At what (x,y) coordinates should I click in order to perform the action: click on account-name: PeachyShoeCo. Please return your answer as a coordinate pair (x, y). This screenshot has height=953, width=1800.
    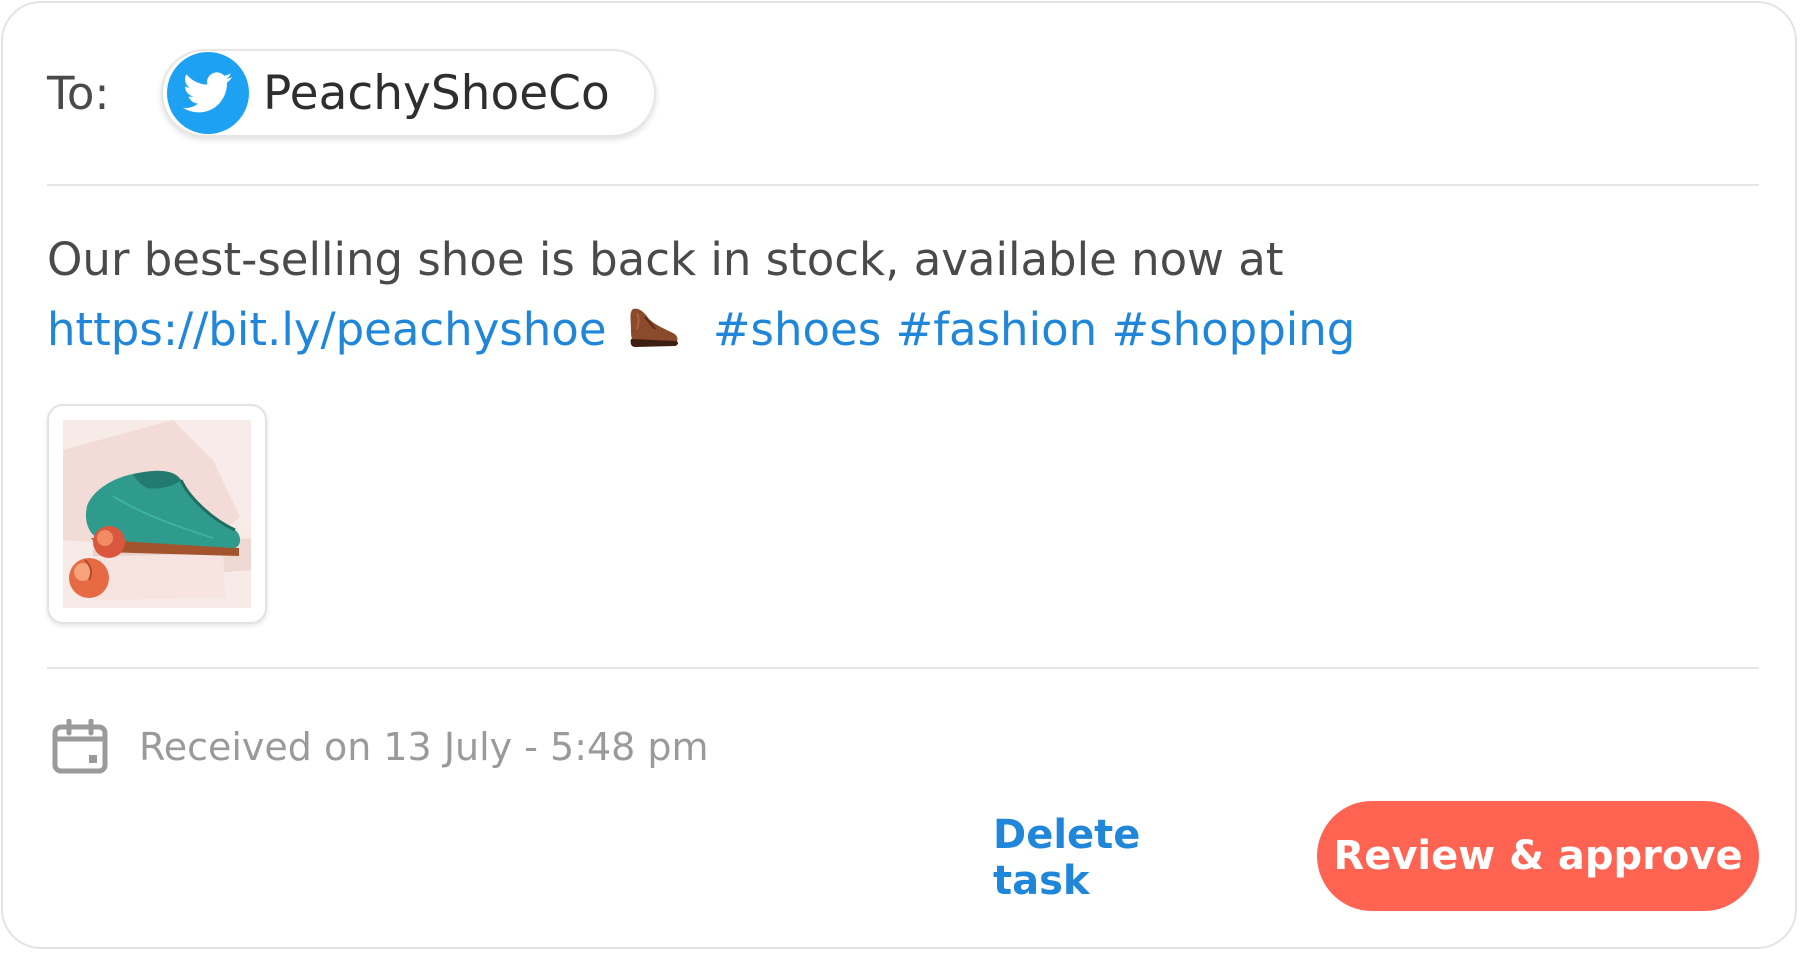
    Looking at the image, I should click on (436, 93).